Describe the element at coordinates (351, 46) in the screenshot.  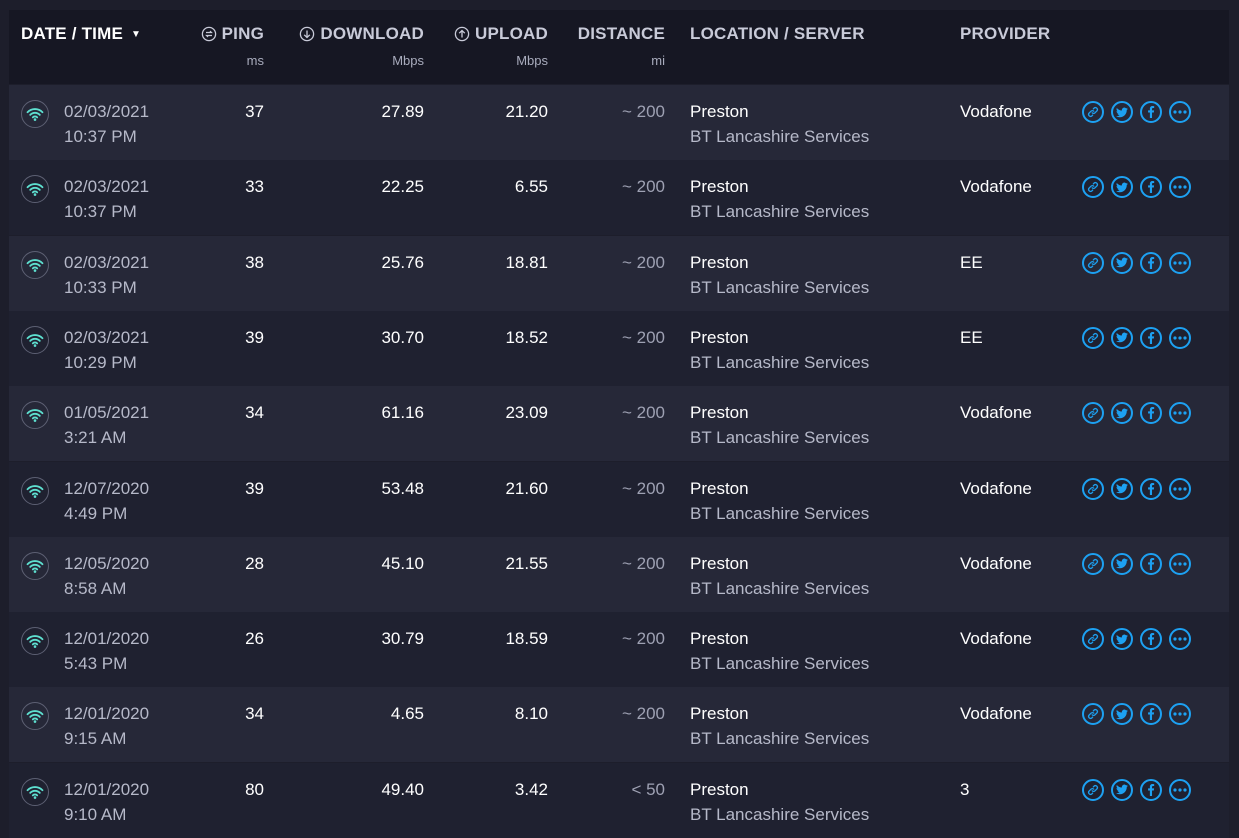
I see `column-header-download: DOWNLOAD Mbps` at that location.